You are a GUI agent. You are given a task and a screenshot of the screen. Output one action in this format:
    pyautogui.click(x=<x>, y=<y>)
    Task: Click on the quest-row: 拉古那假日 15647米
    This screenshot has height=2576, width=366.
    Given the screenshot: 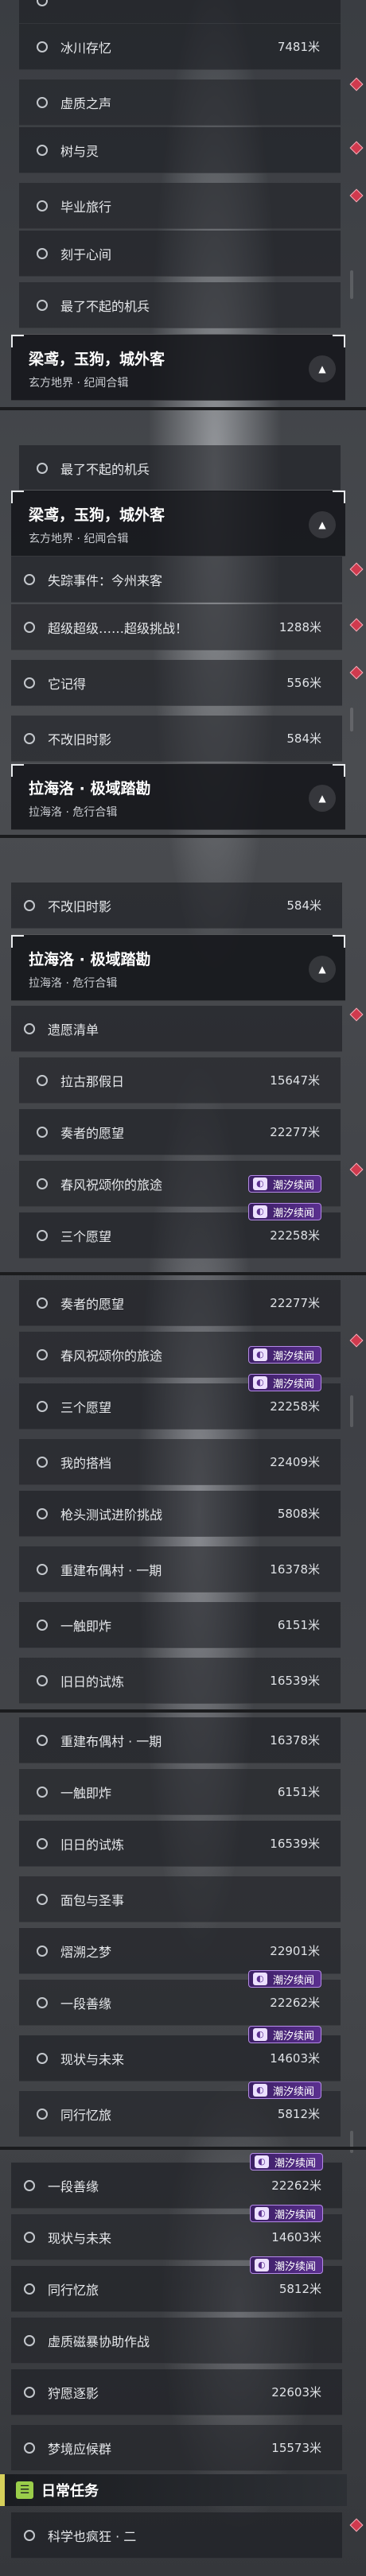 What is the action you would take?
    pyautogui.click(x=180, y=1081)
    